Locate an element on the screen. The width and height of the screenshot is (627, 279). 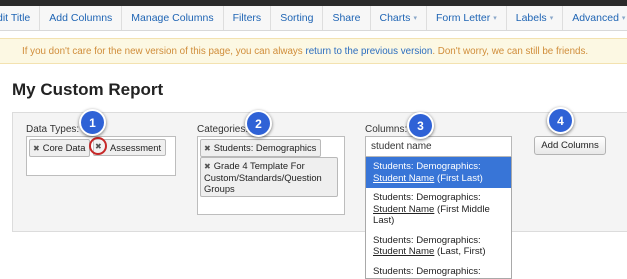
columns-search-input: student name is located at coordinates (438, 146).